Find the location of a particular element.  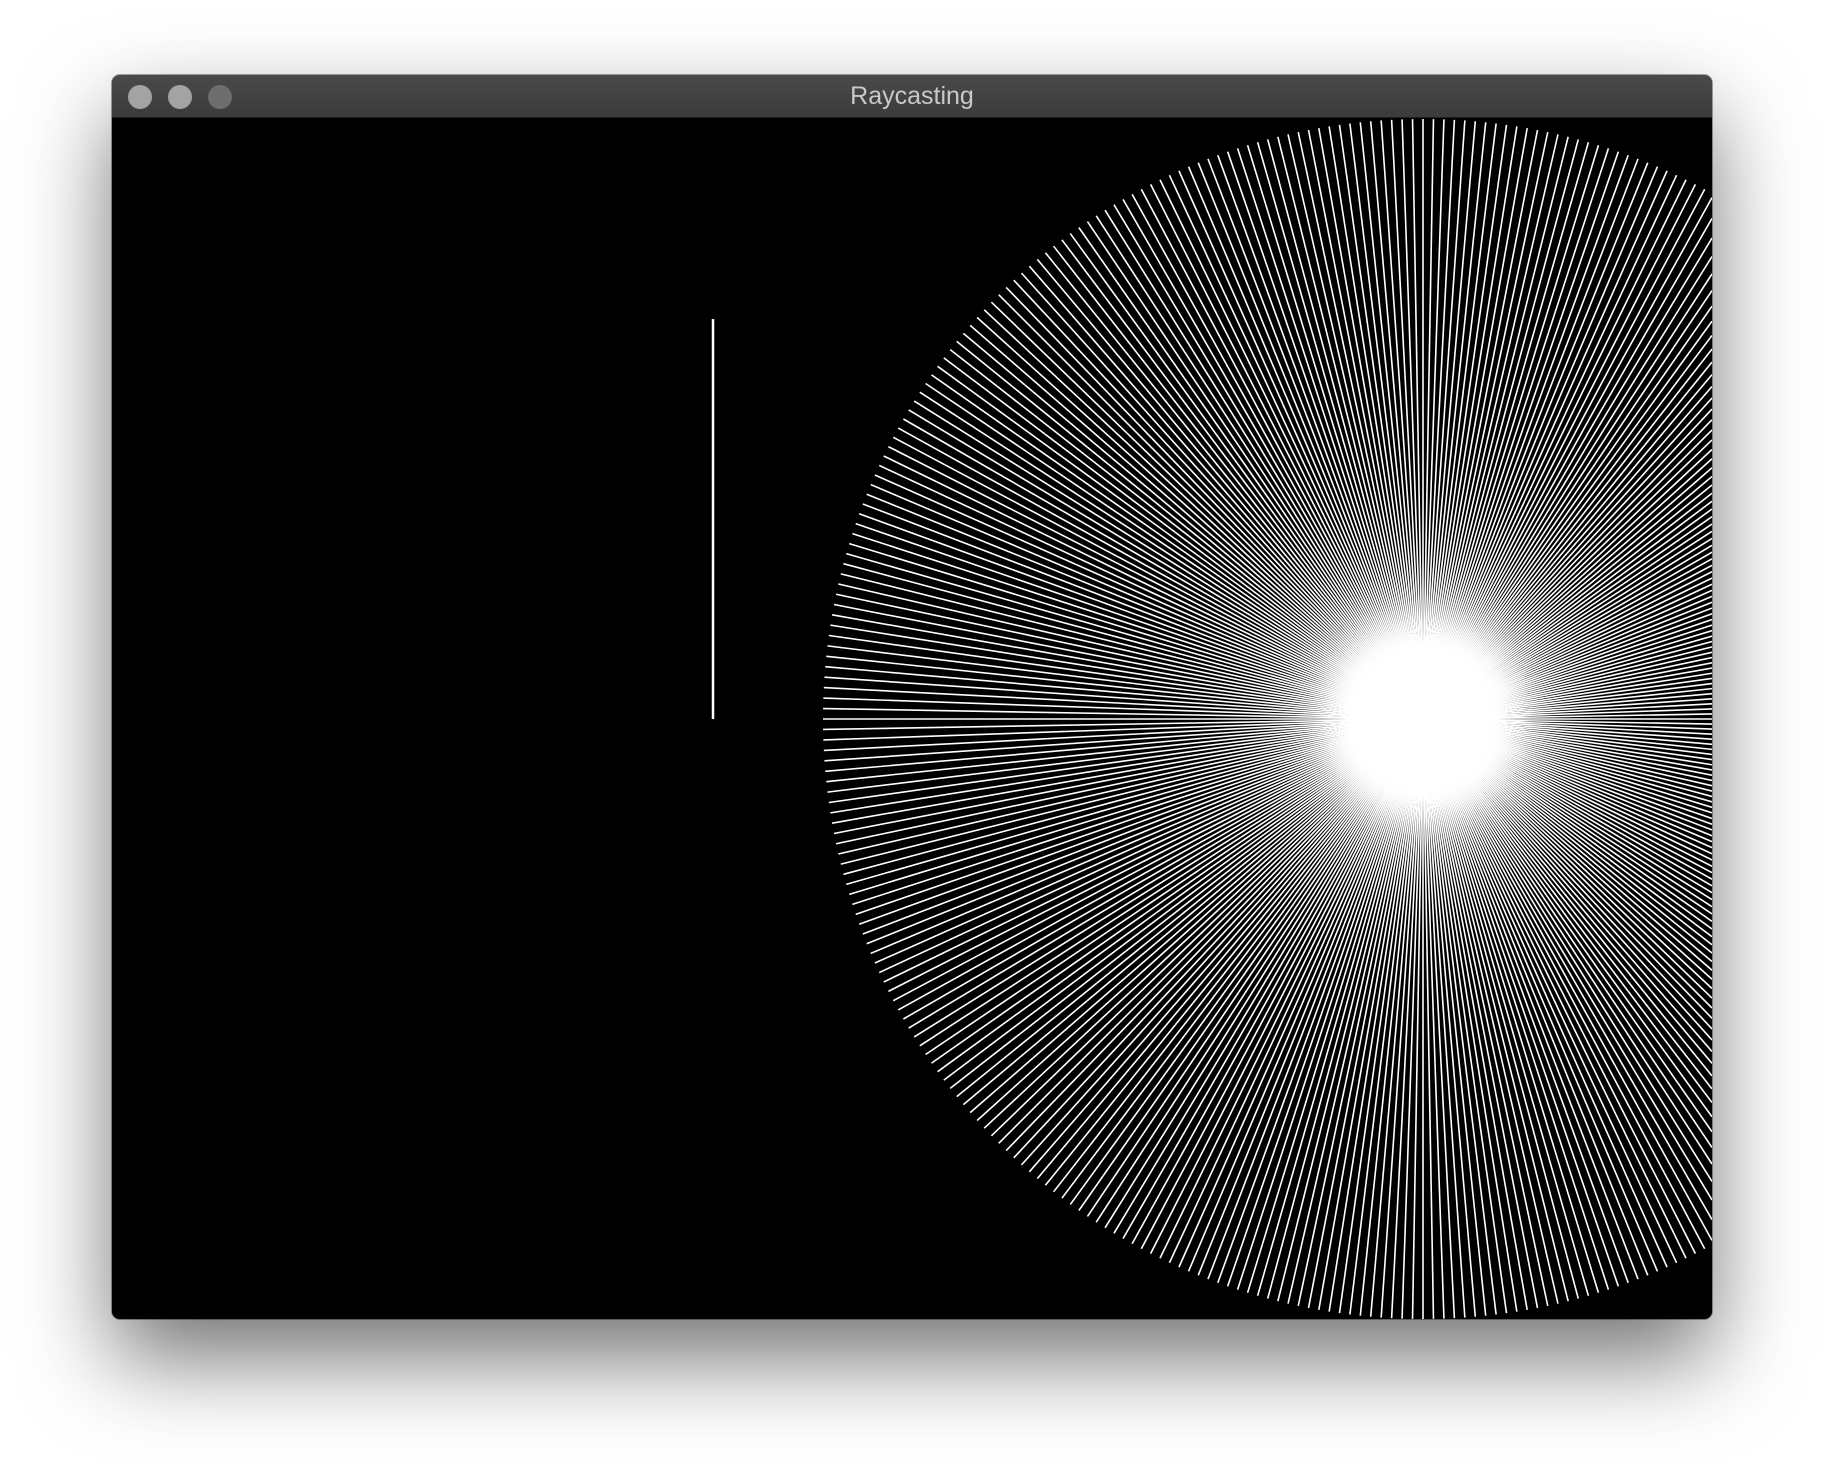

window-title: Raycasting is located at coordinates (912, 96).